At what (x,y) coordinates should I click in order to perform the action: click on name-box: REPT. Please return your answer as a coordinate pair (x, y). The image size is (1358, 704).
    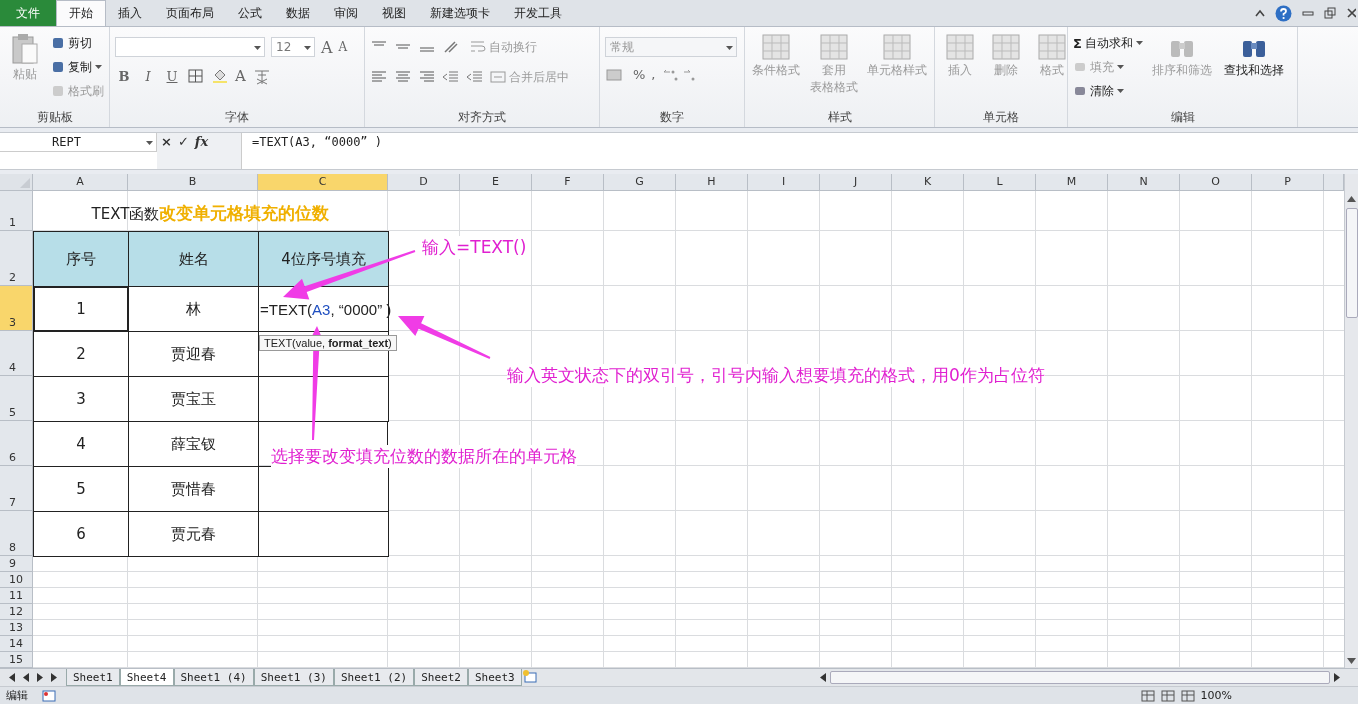
    Looking at the image, I should click on (78, 142).